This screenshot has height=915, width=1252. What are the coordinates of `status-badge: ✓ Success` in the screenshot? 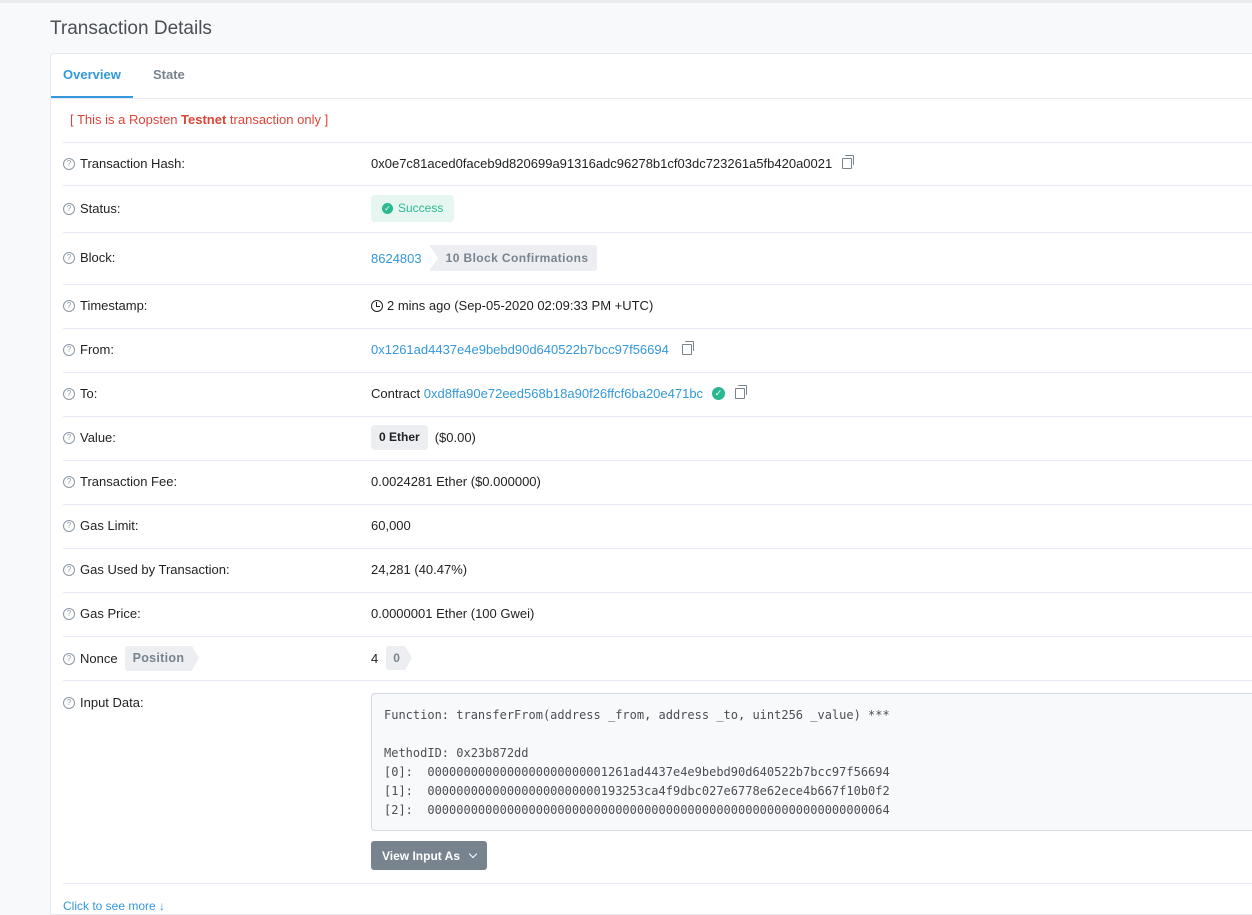 It's located at (413, 208).